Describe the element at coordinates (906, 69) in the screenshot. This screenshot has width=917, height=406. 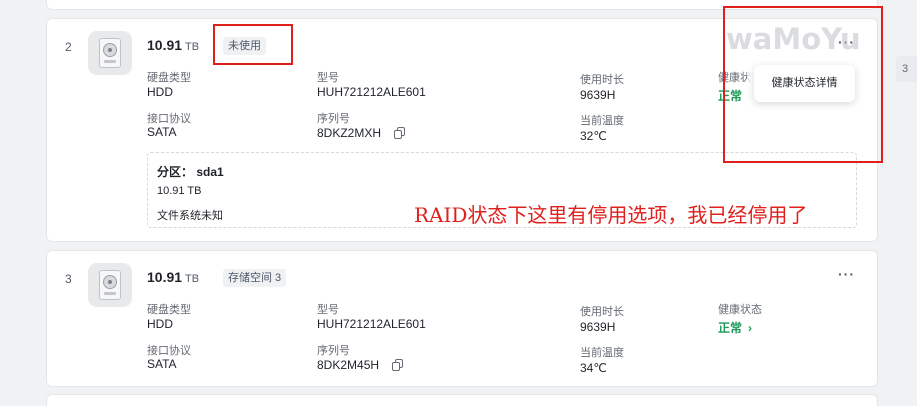
I see `side-panel-tab: 3` at that location.